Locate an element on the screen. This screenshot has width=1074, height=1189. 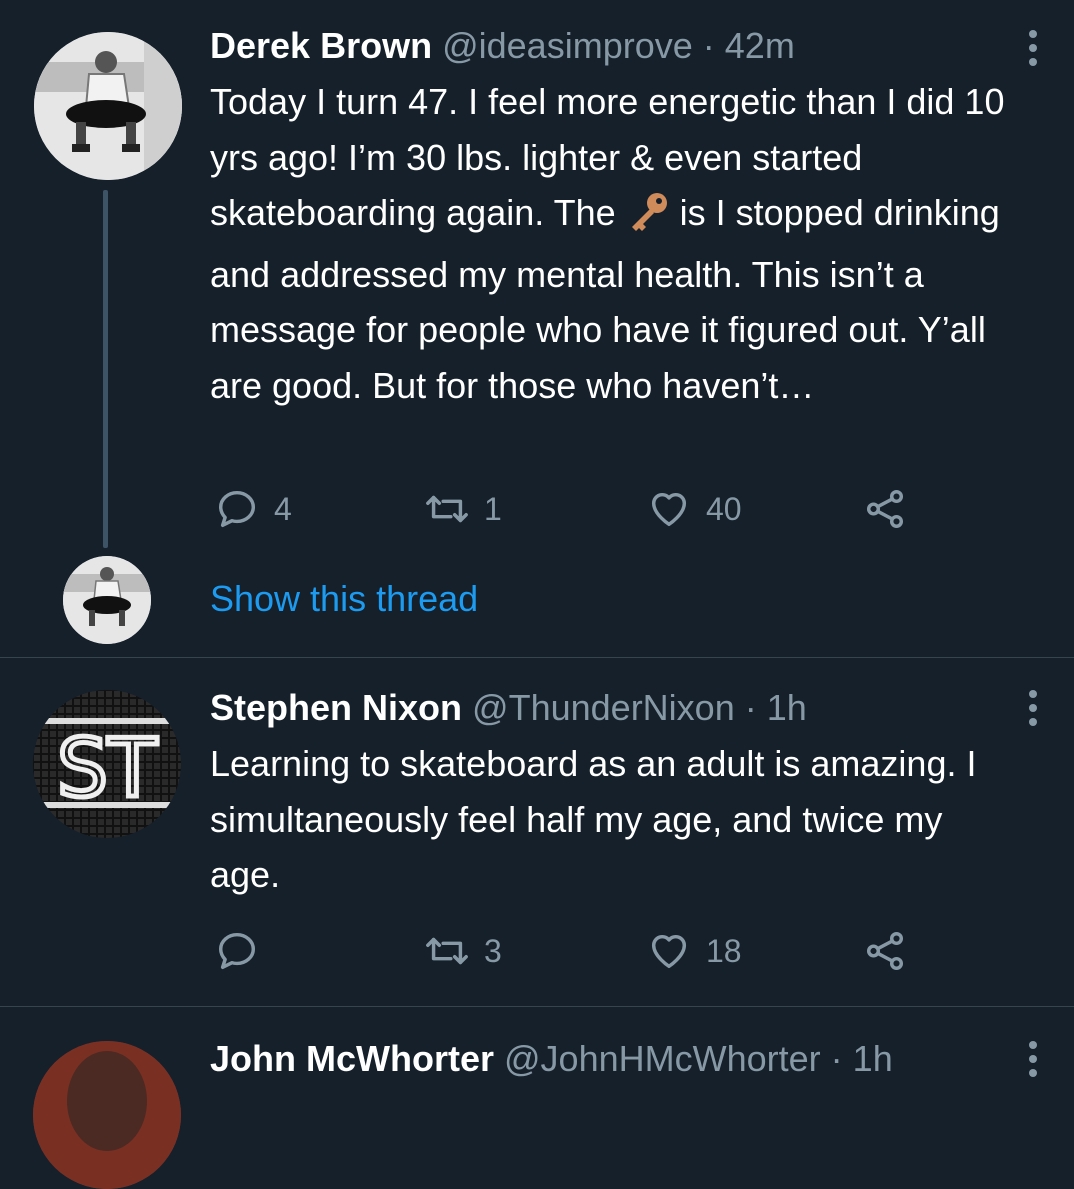
key-emoji-icon is located at coordinates (648, 219).